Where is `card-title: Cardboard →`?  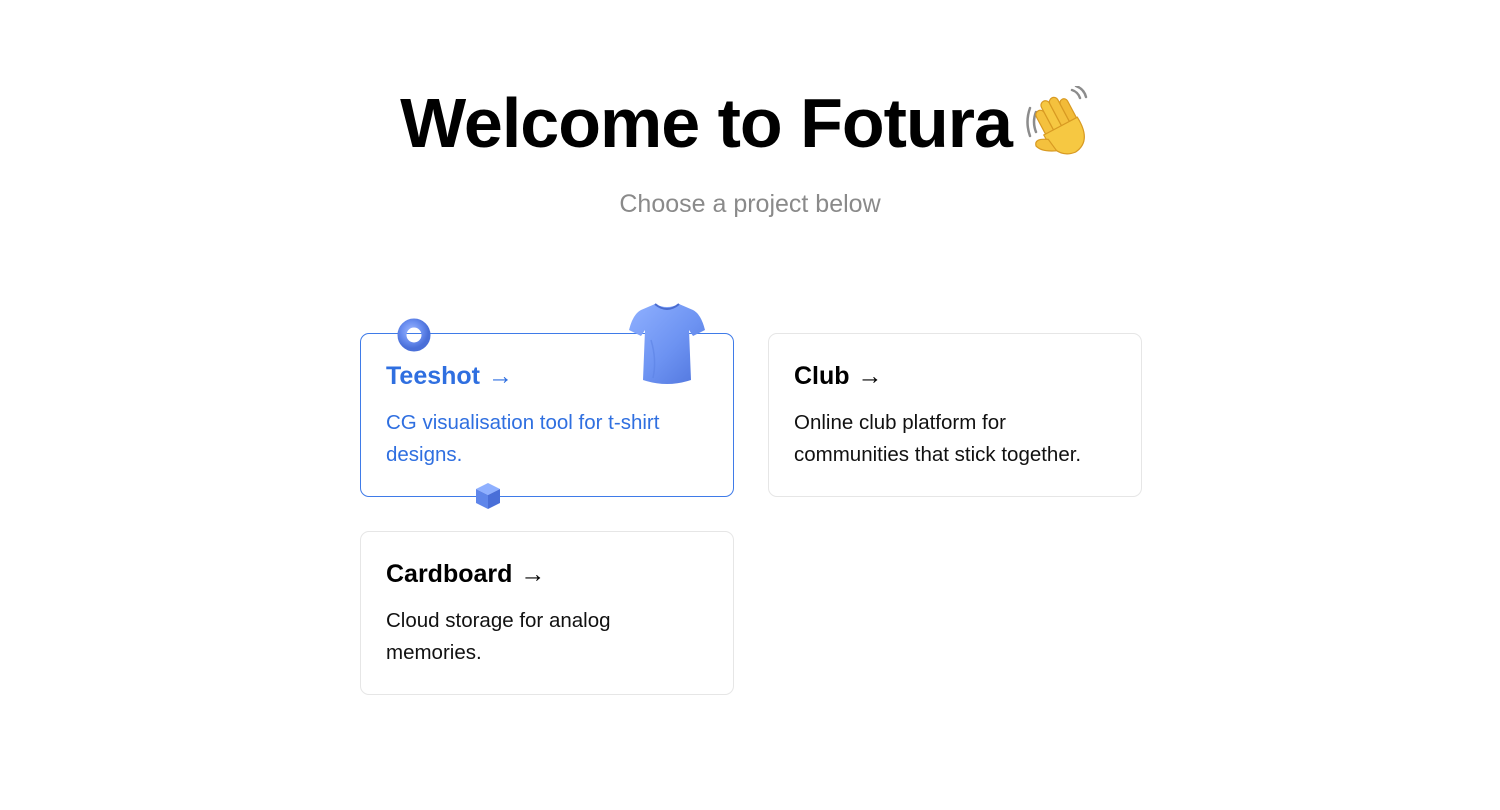 card-title: Cardboard → is located at coordinates (465, 574).